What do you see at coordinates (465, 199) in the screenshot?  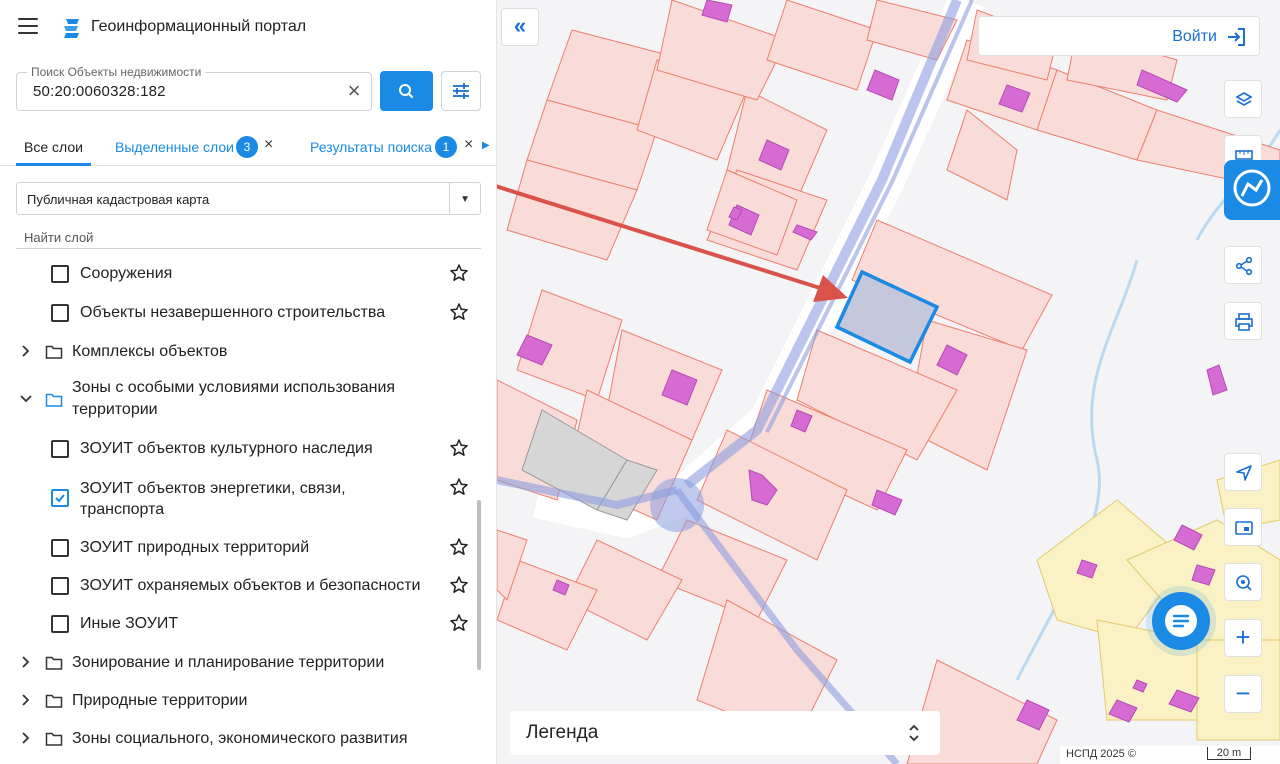 I see `chevron-down-icon: ▼` at bounding box center [465, 199].